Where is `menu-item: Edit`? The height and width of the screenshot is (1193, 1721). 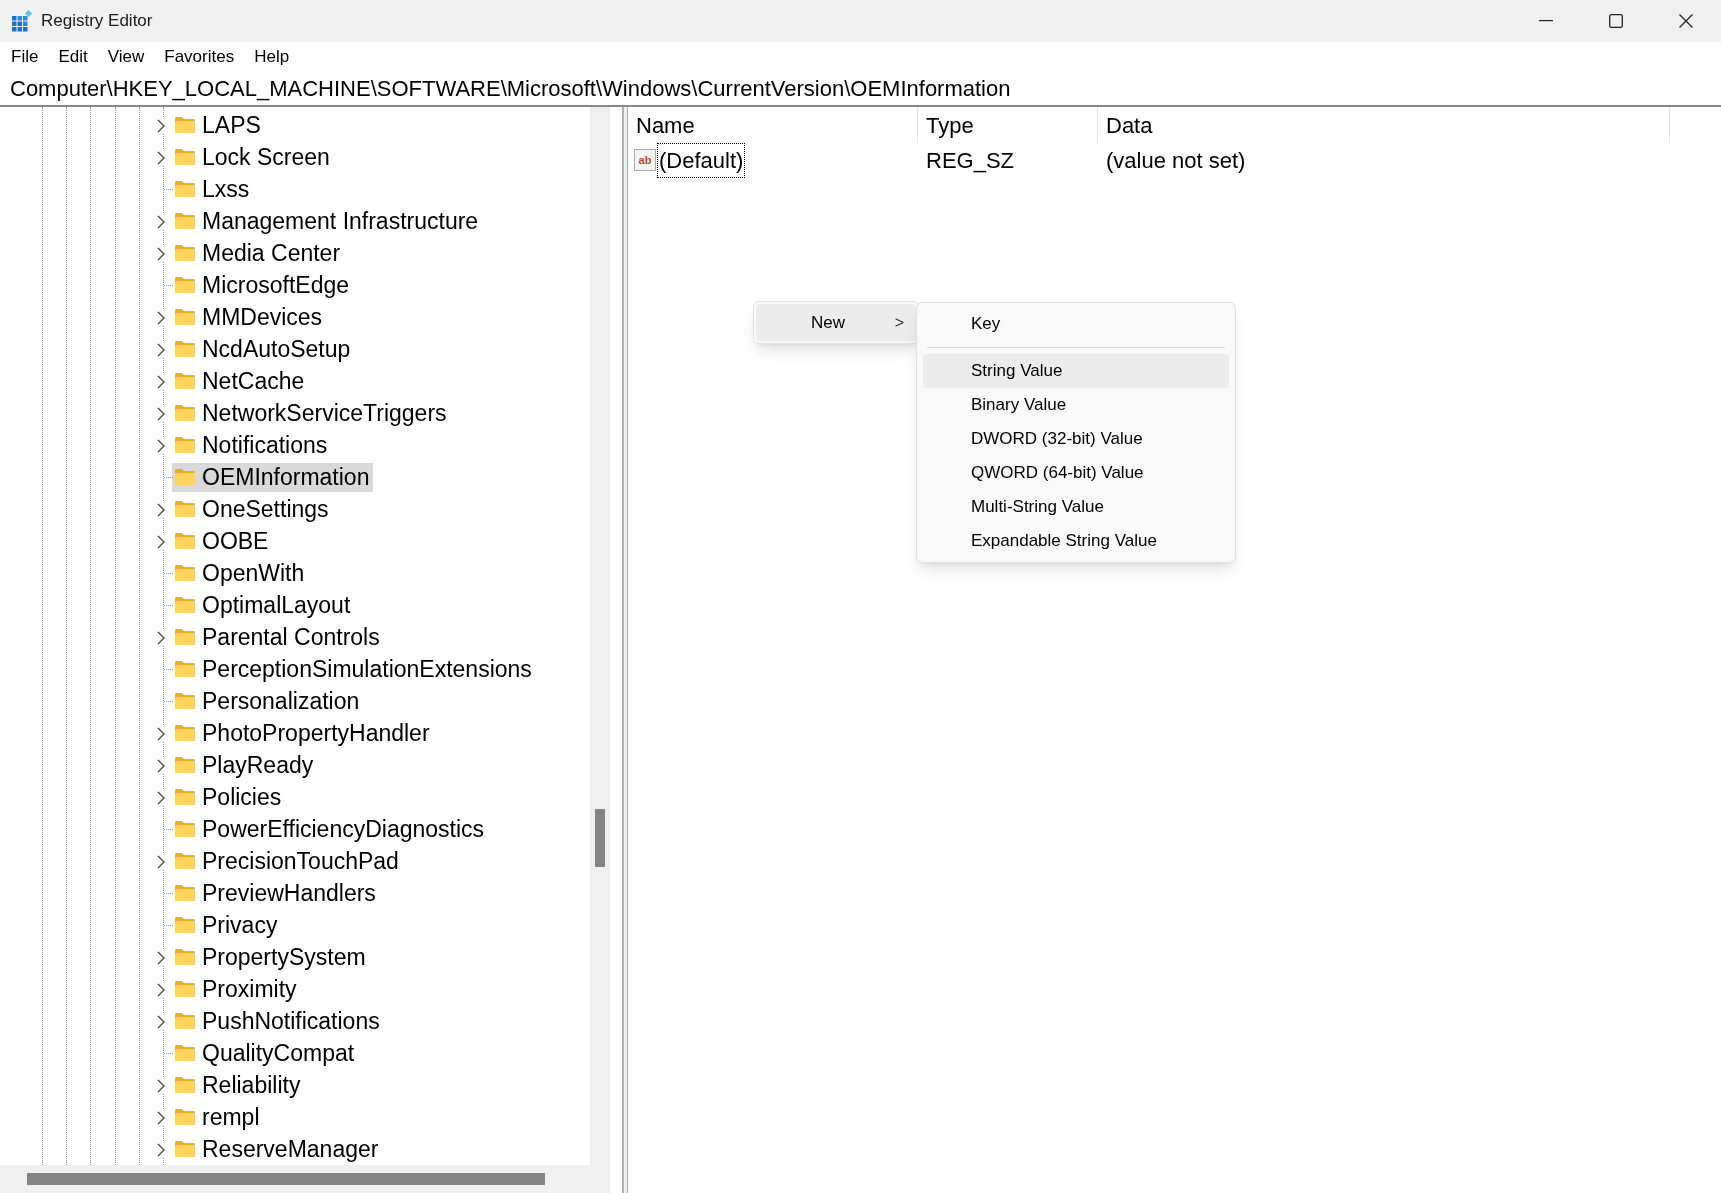 menu-item: Edit is located at coordinates (73, 57).